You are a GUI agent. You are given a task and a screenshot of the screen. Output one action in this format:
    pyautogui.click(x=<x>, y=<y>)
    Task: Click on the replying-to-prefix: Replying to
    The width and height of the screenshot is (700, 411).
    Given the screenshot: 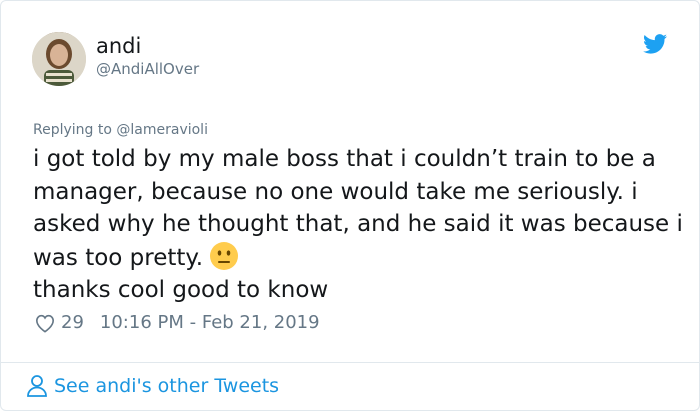 What is the action you would take?
    pyautogui.click(x=75, y=130)
    